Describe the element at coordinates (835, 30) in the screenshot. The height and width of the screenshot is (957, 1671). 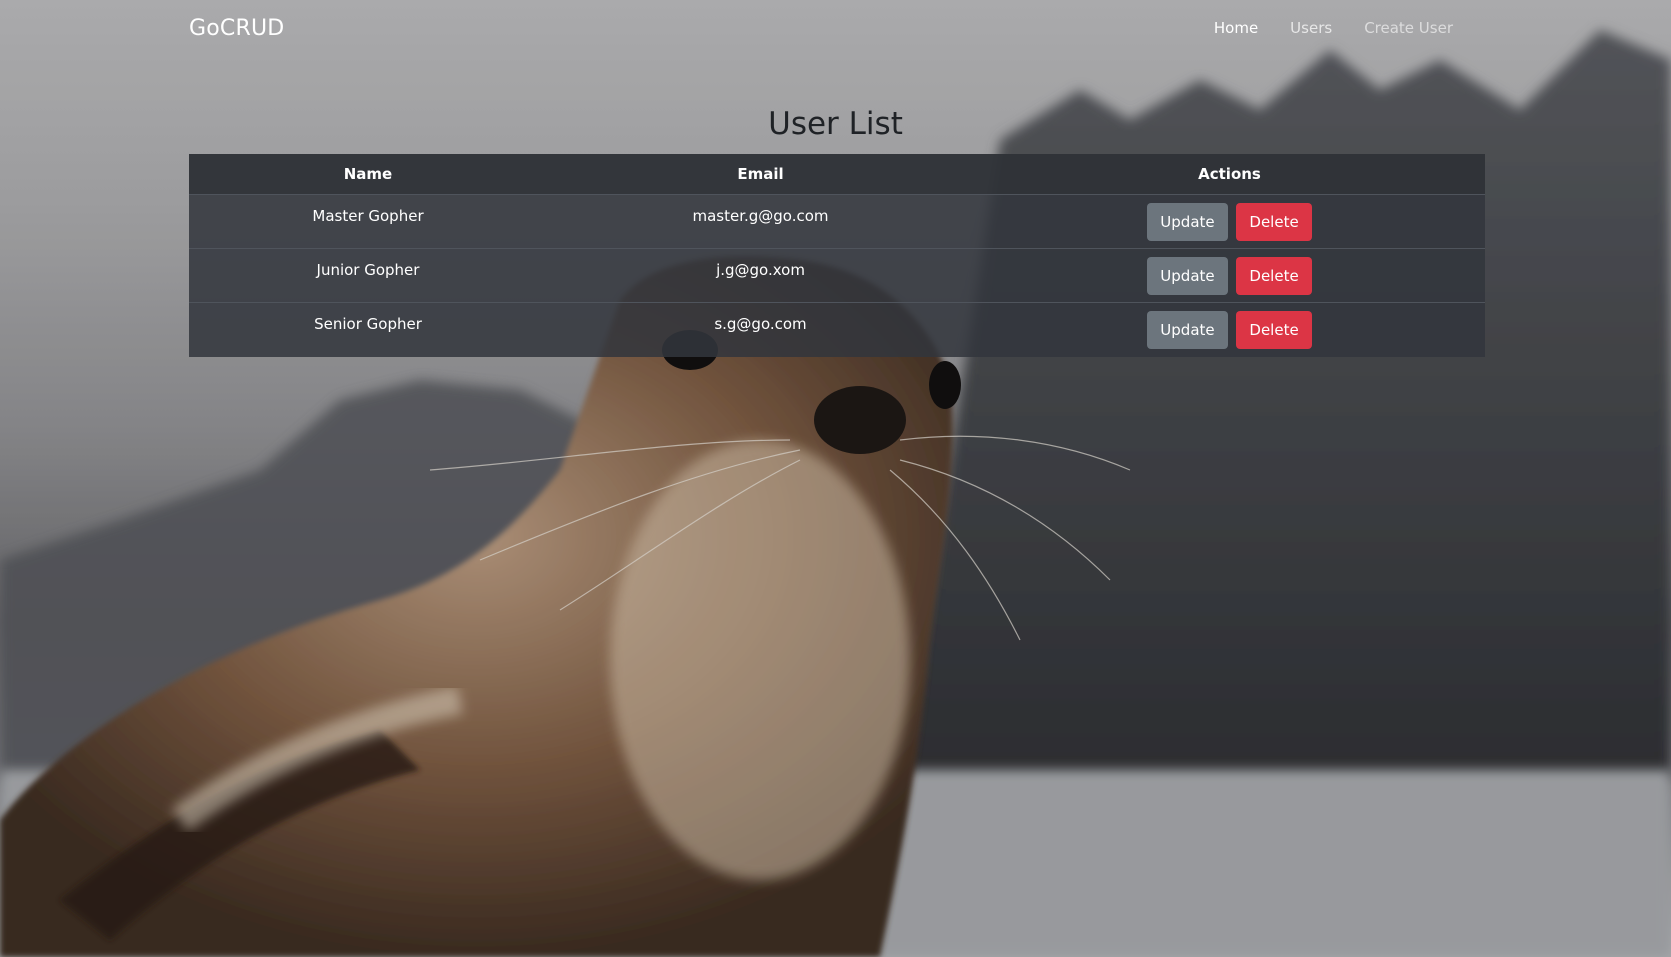
I see `navbar: GoCRUD Home Users Create User` at that location.